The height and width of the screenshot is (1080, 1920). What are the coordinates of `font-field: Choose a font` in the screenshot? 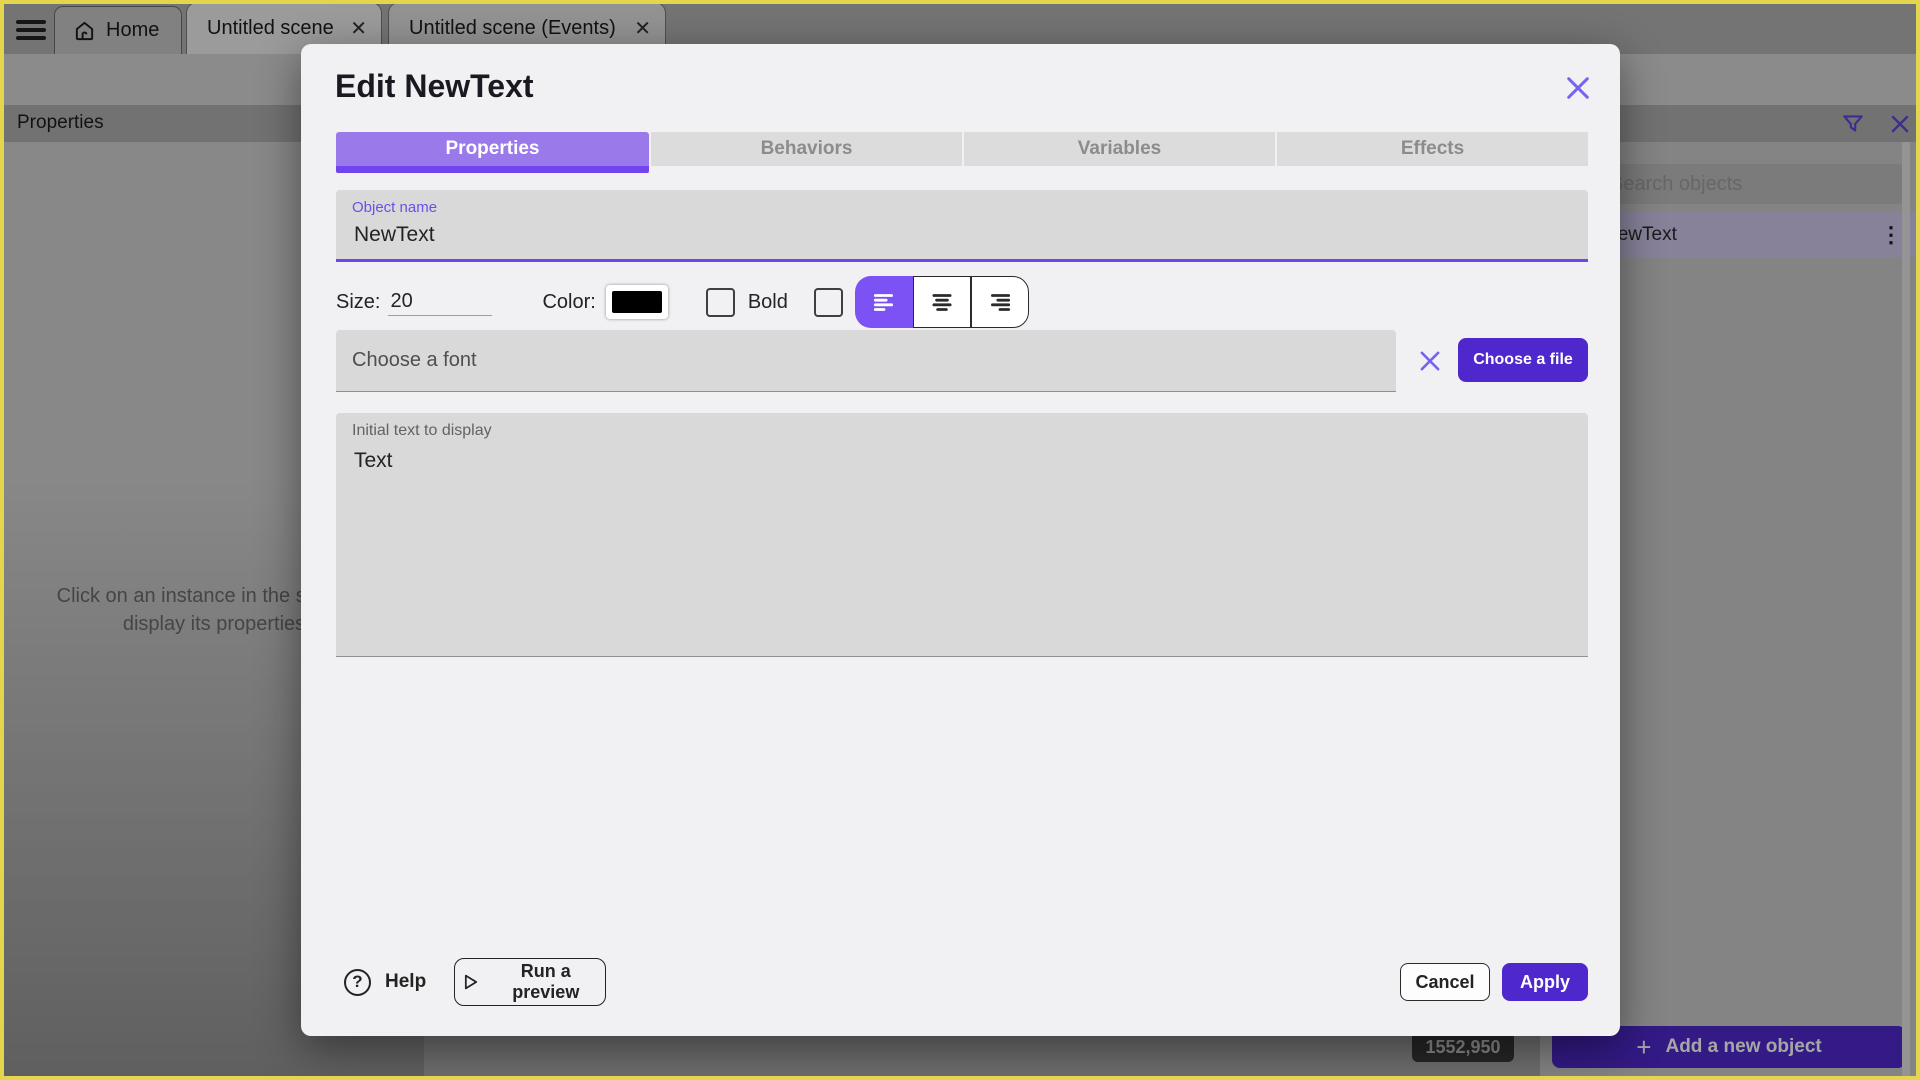 It's located at (866, 361).